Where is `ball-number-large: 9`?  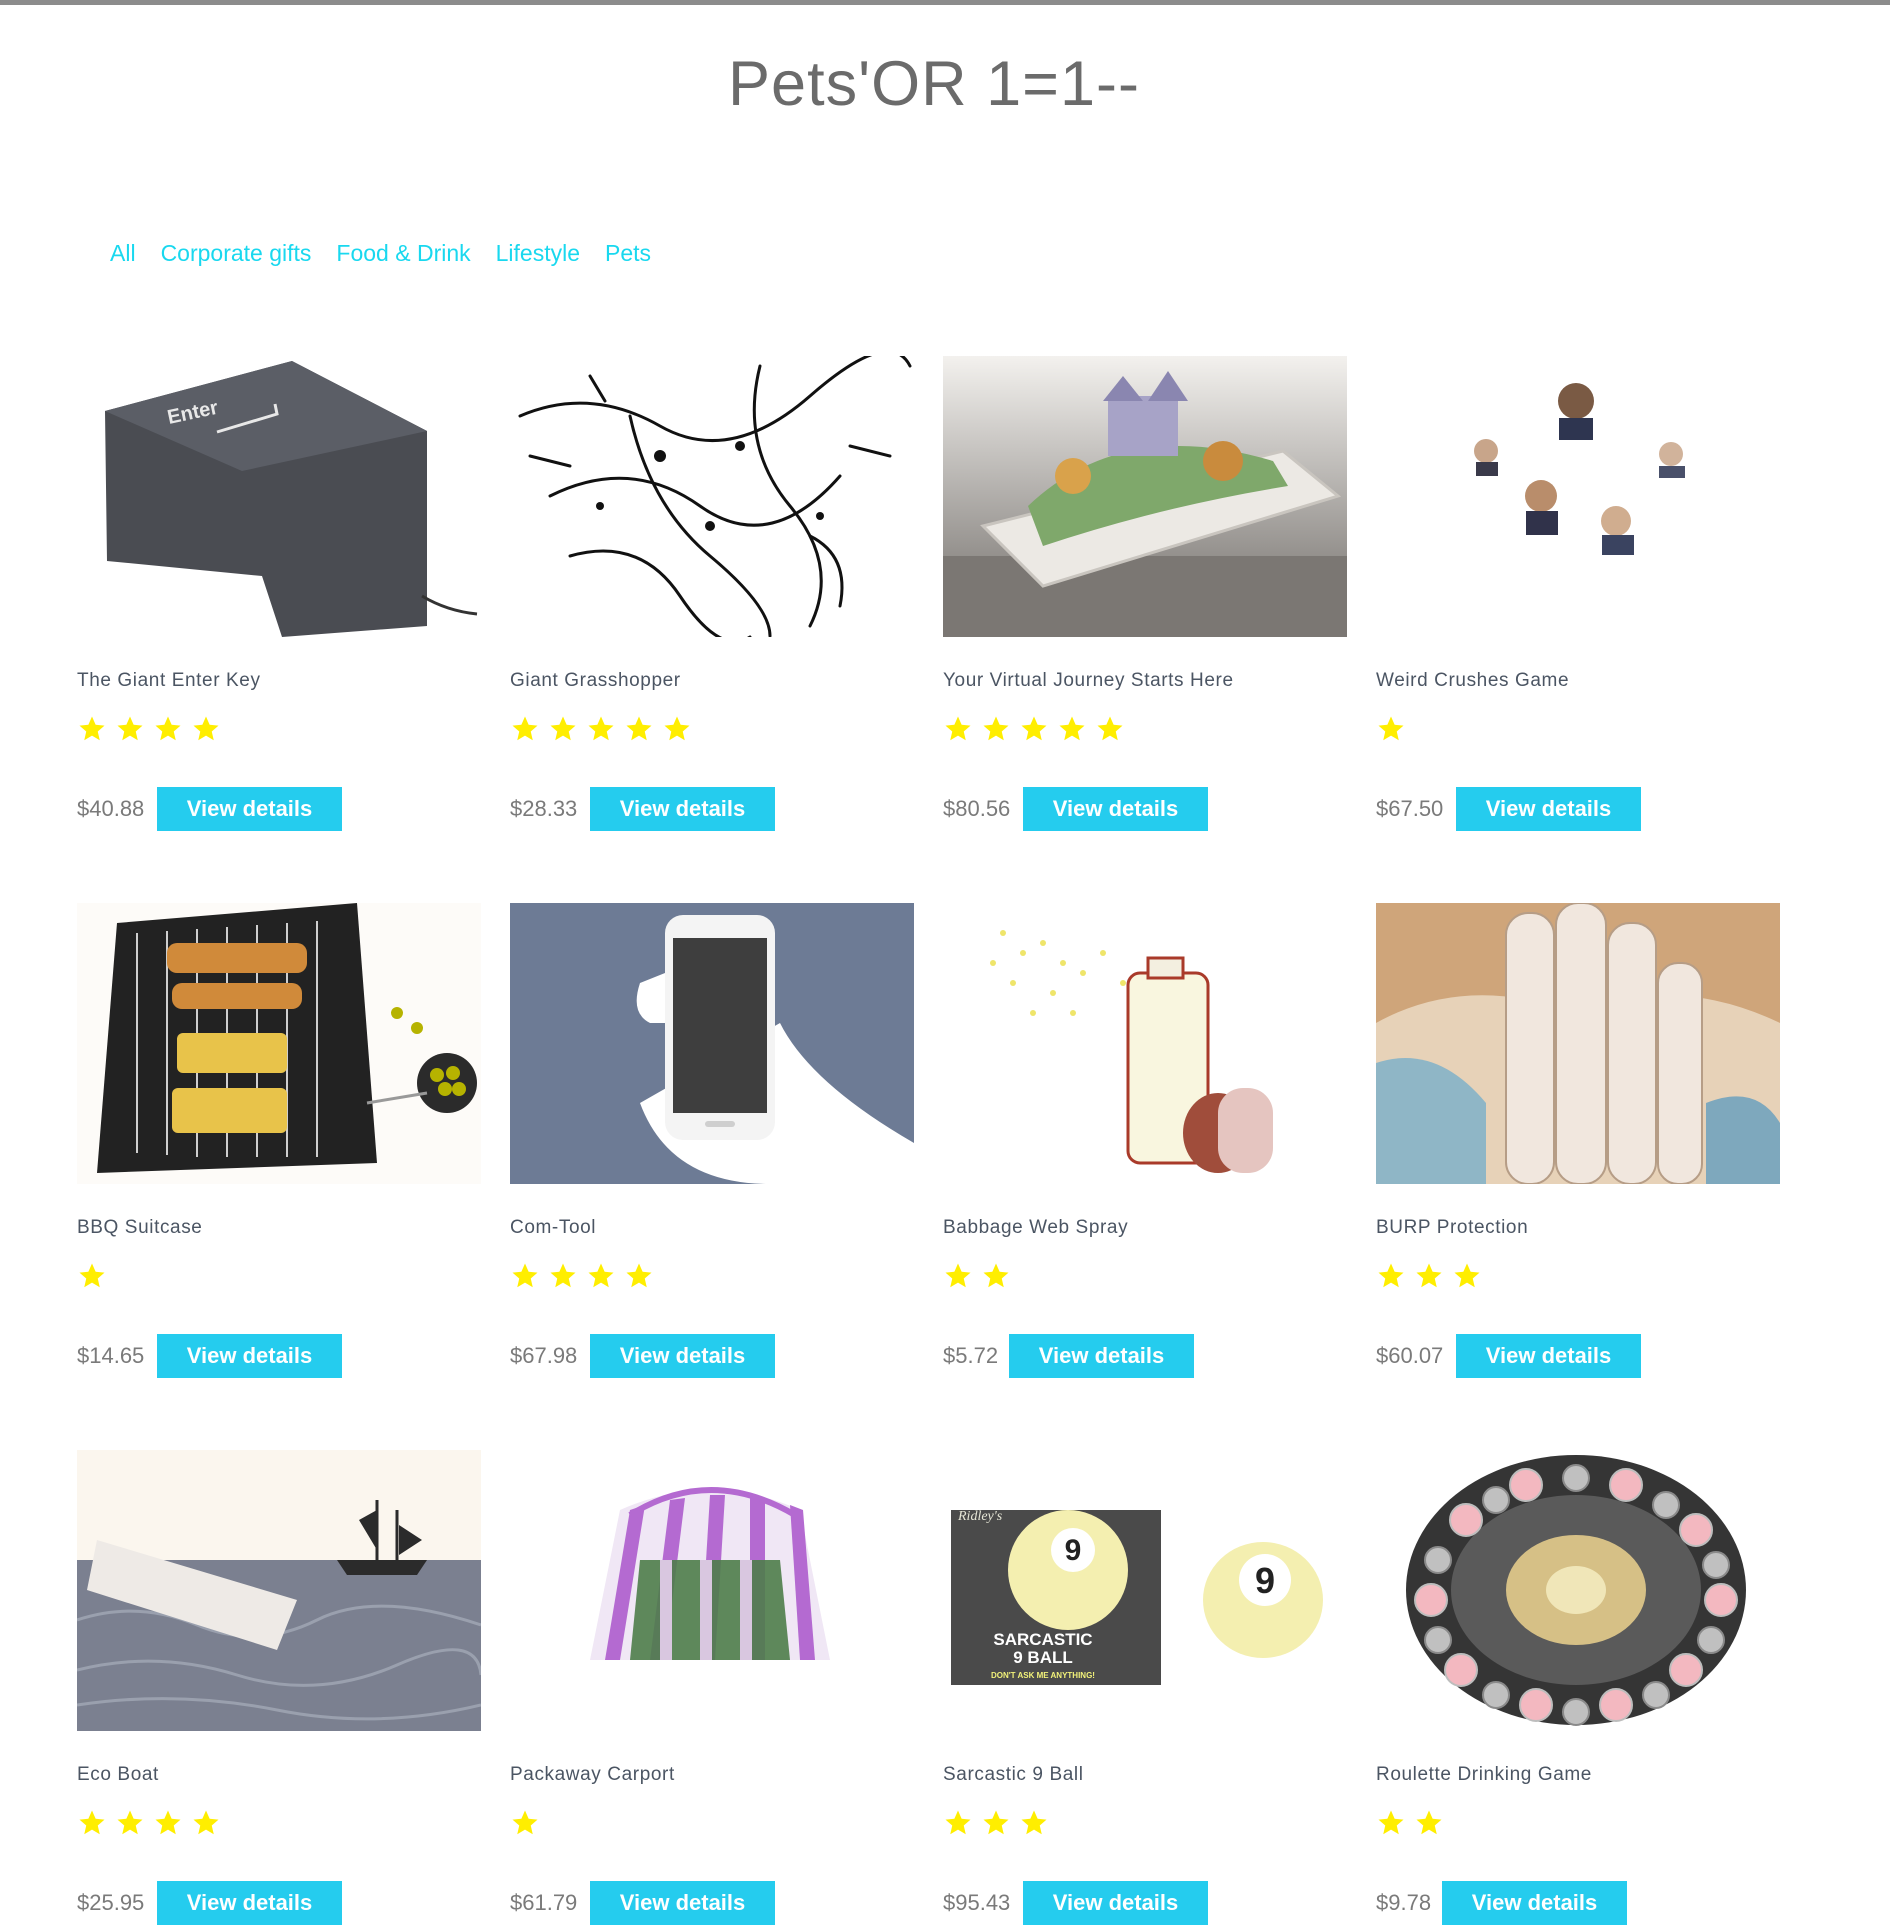 ball-number-large: 9 is located at coordinates (1265, 1580).